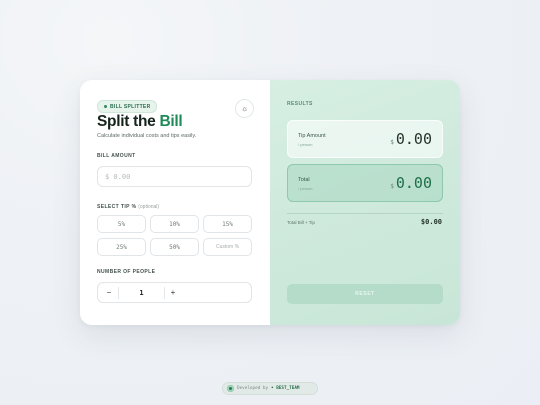  Describe the element at coordinates (413, 183) in the screenshot. I see `total-number: 0.00` at that location.